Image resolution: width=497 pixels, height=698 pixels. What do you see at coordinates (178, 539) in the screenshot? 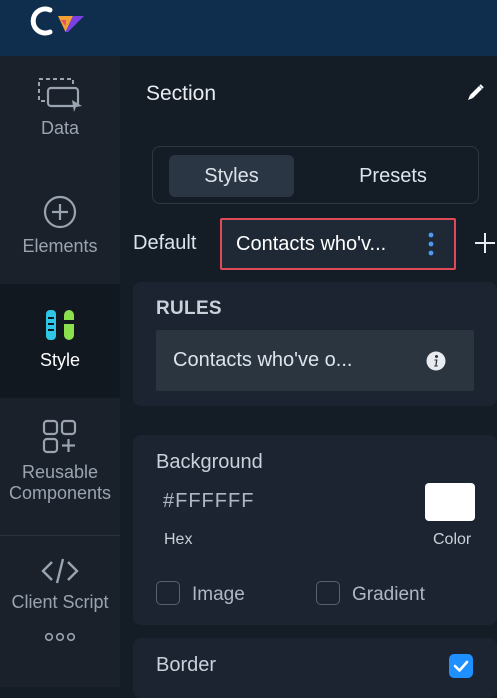
I see `hex-label: Hex` at bounding box center [178, 539].